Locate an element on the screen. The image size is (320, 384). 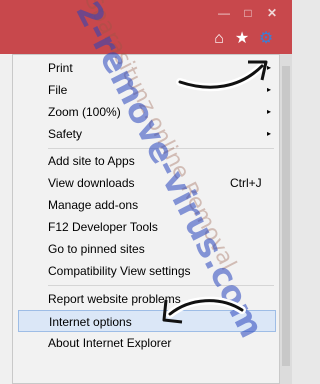
menu-item-label: About Internet Explorer is located at coordinates (110, 343).